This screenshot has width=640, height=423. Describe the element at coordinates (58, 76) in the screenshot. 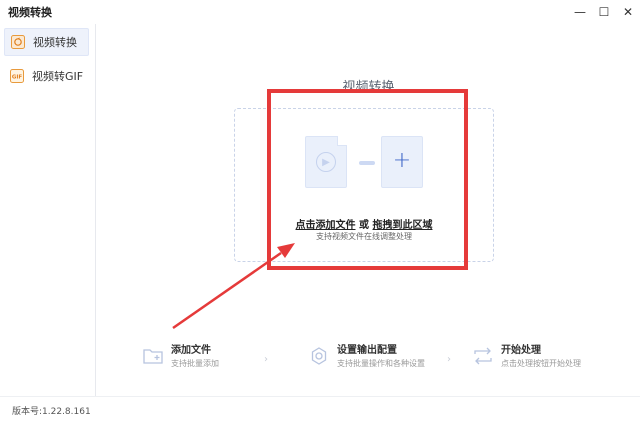

I see `sidebar-item-label: 视频转GIF` at that location.